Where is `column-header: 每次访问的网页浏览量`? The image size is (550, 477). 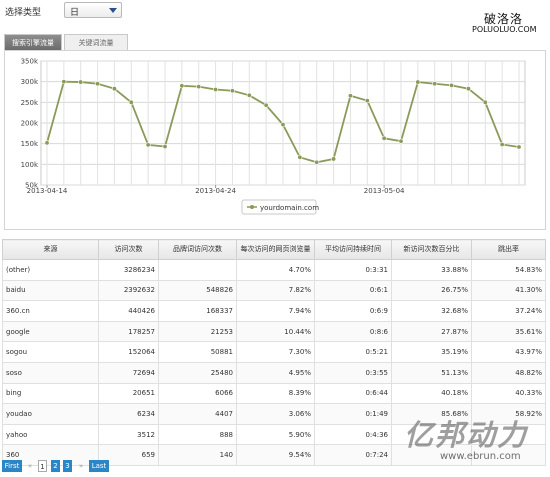
column-header: 每次访问的网页浏览量 is located at coordinates (275, 249).